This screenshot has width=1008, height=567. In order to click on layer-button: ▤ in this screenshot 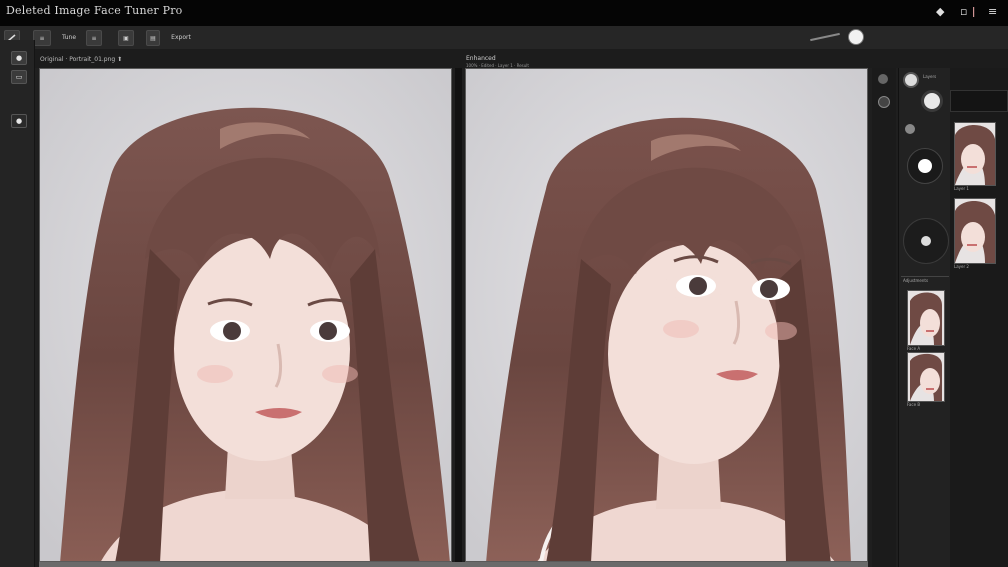, I will do `click(153, 38)`.